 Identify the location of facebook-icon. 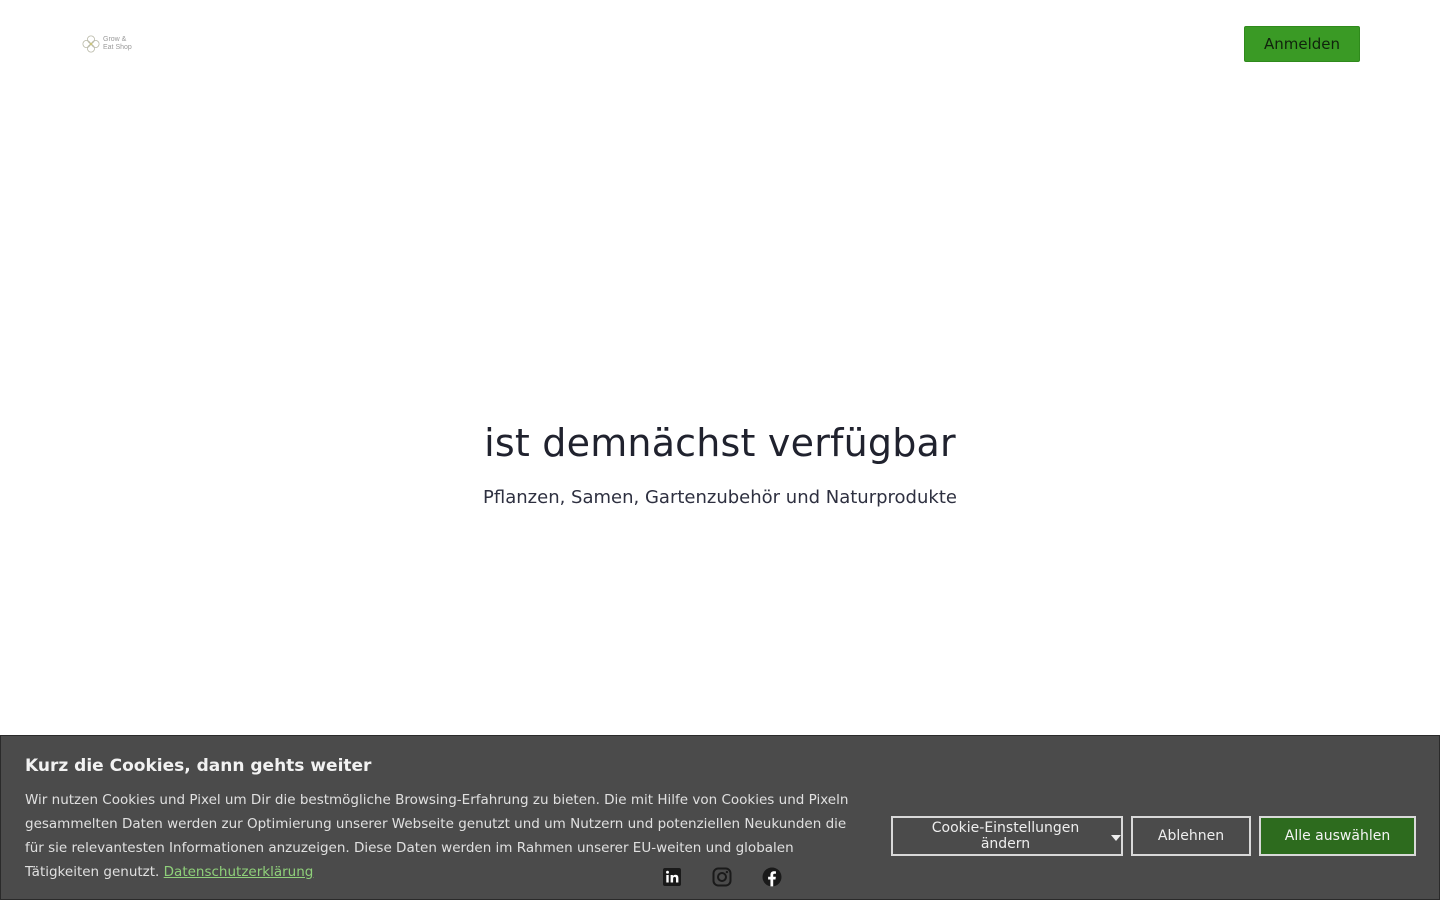
(772, 877).